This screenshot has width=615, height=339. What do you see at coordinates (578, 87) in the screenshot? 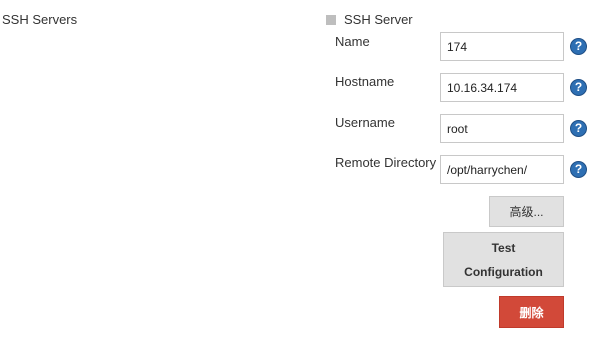
I see `hostname-help-icon: ?` at bounding box center [578, 87].